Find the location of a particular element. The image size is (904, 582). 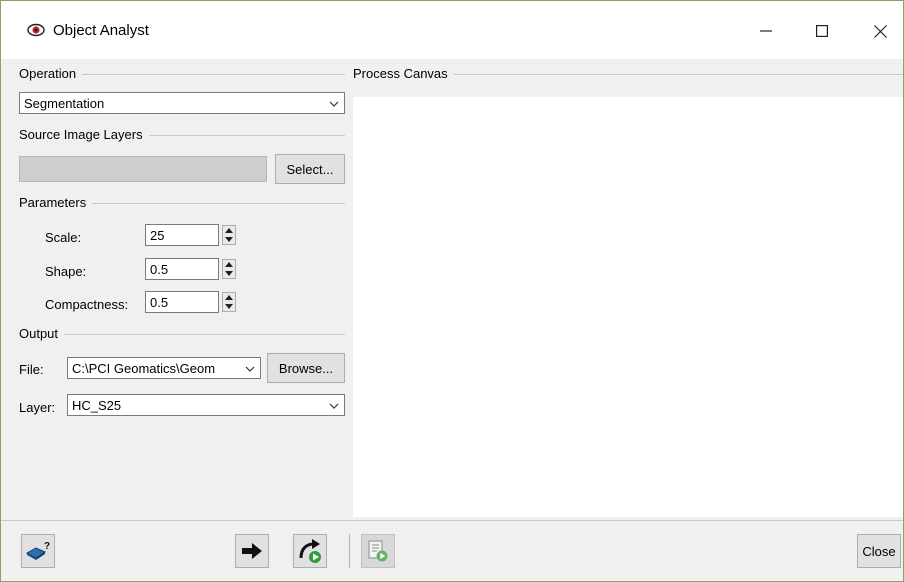

canvas-group-label: Process Canvas is located at coordinates (403, 73).